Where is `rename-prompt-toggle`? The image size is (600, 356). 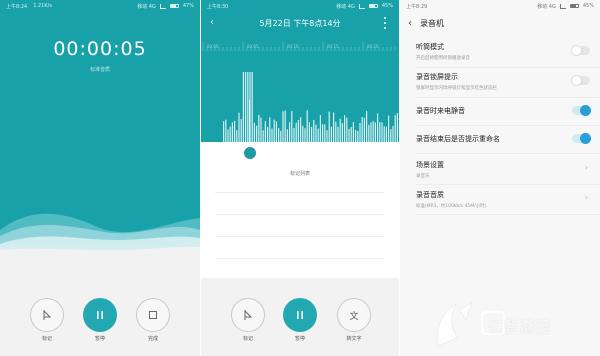 rename-prompt-toggle is located at coordinates (581, 138).